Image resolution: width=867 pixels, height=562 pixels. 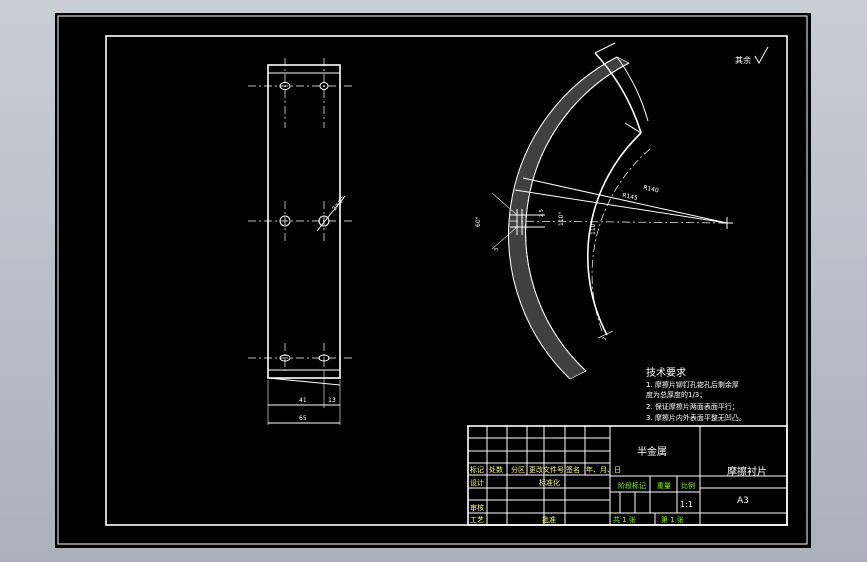 What do you see at coordinates (303, 418) in the screenshot?
I see `dim-65: 65` at bounding box center [303, 418].